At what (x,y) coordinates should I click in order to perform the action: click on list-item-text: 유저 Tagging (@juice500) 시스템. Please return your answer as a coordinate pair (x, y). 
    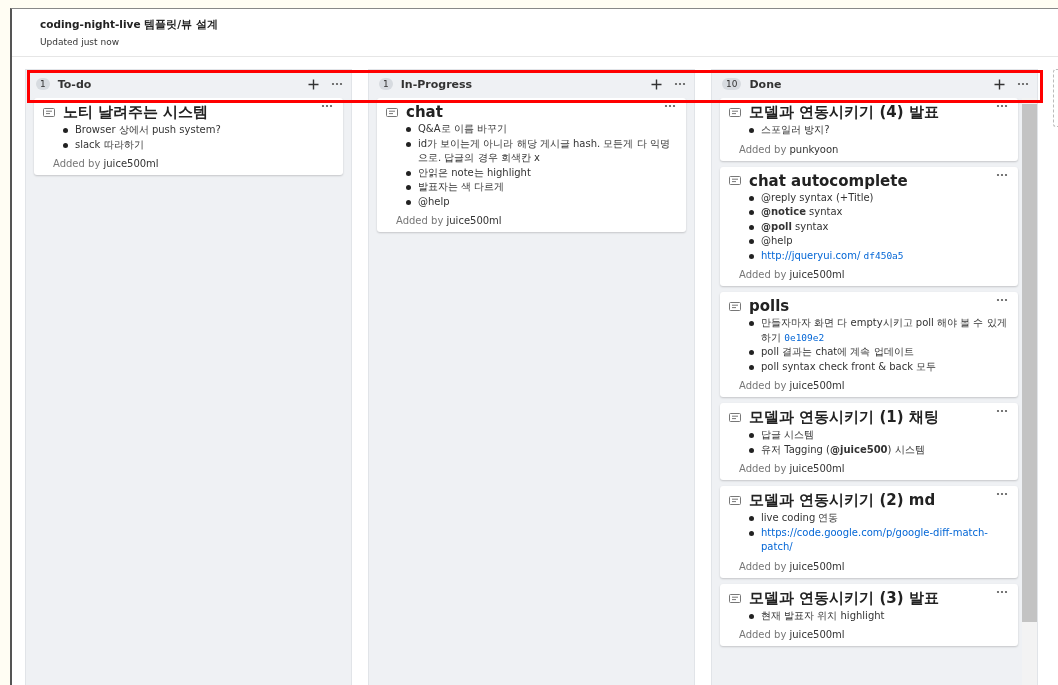
    Looking at the image, I should click on (843, 449).